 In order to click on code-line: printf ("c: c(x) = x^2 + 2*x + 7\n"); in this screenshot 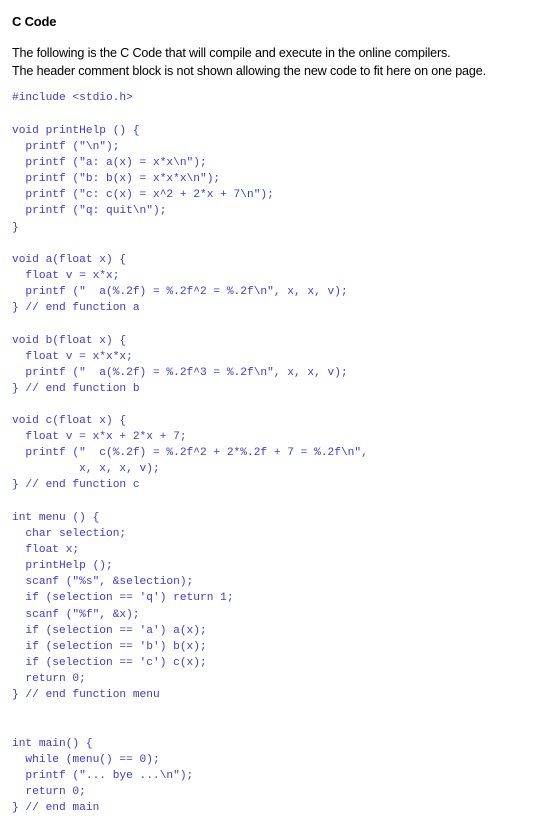, I will do `click(143, 195)`.